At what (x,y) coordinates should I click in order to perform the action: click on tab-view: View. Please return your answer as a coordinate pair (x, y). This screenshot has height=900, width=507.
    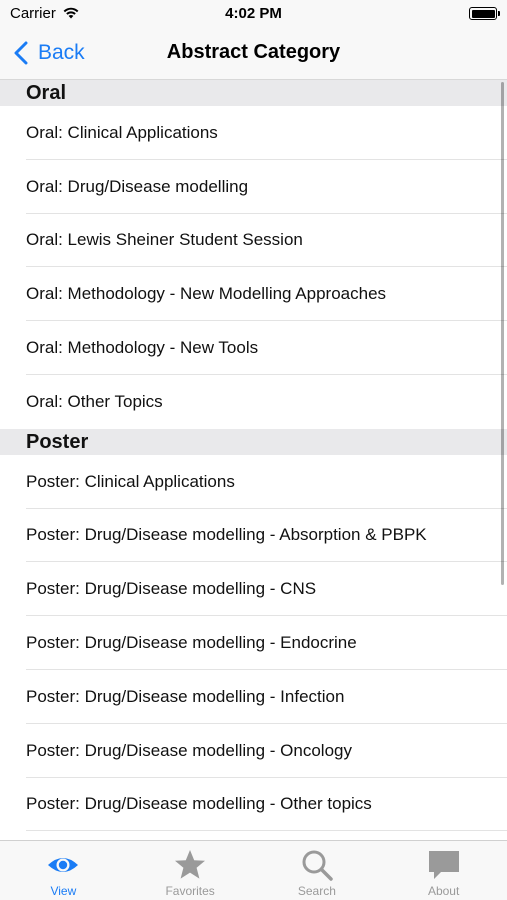
    Looking at the image, I should click on (63, 870).